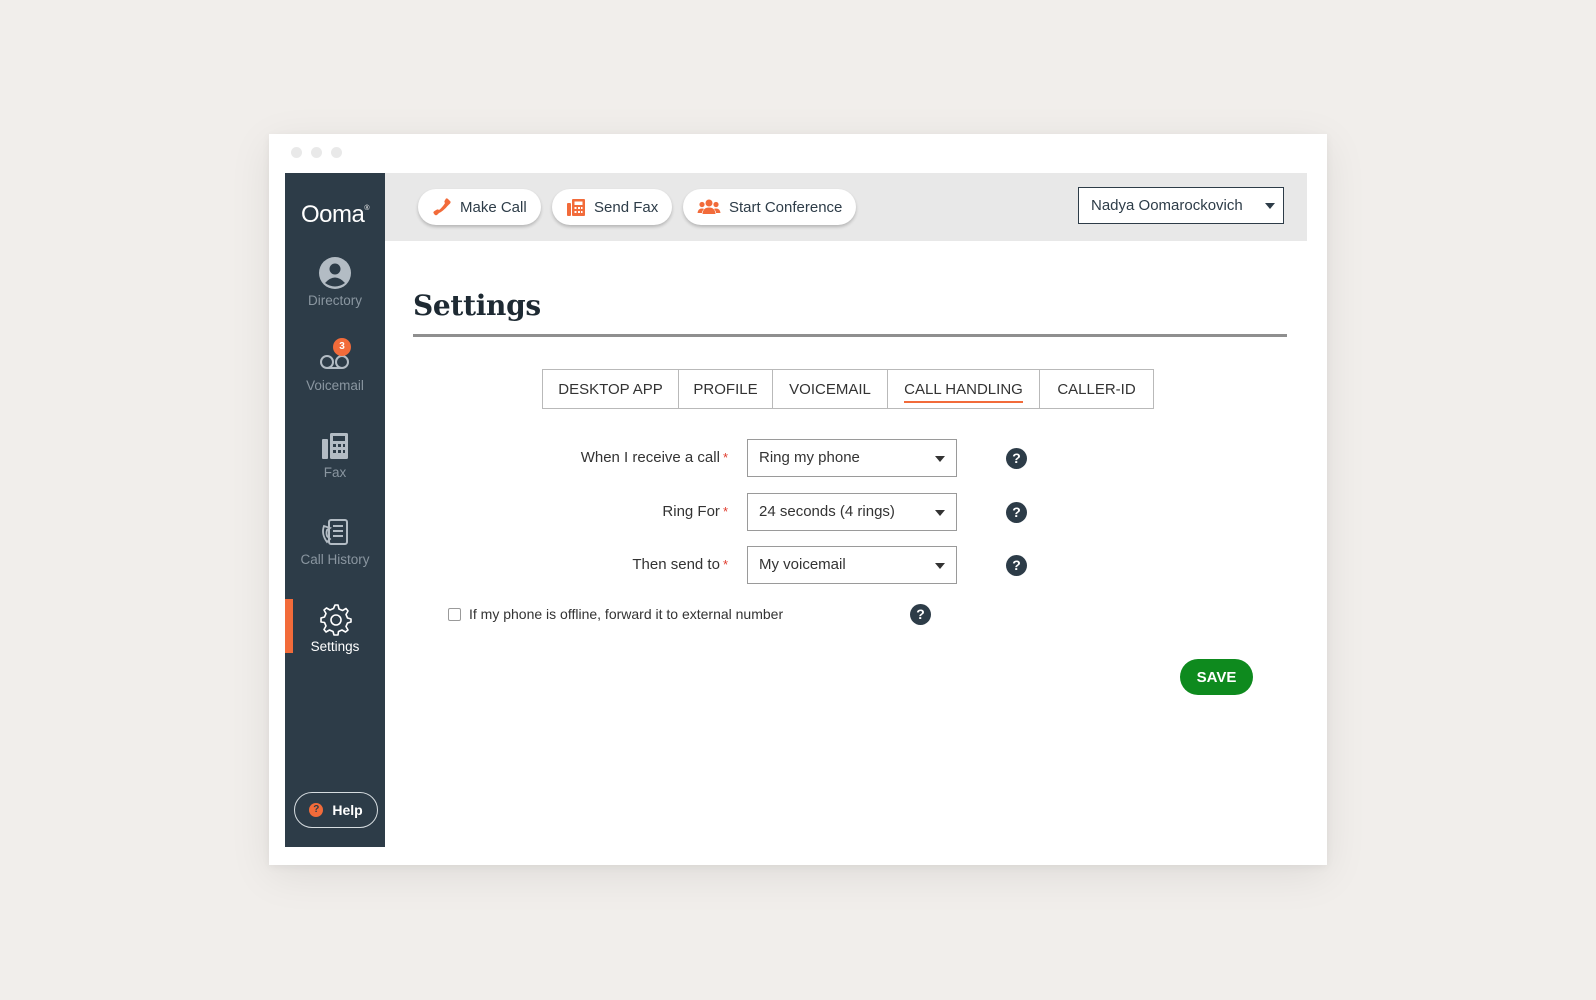 The width and height of the screenshot is (1596, 1000). Describe the element at coordinates (809, 457) in the screenshot. I see `receive-call-value: Ring my phone` at that location.